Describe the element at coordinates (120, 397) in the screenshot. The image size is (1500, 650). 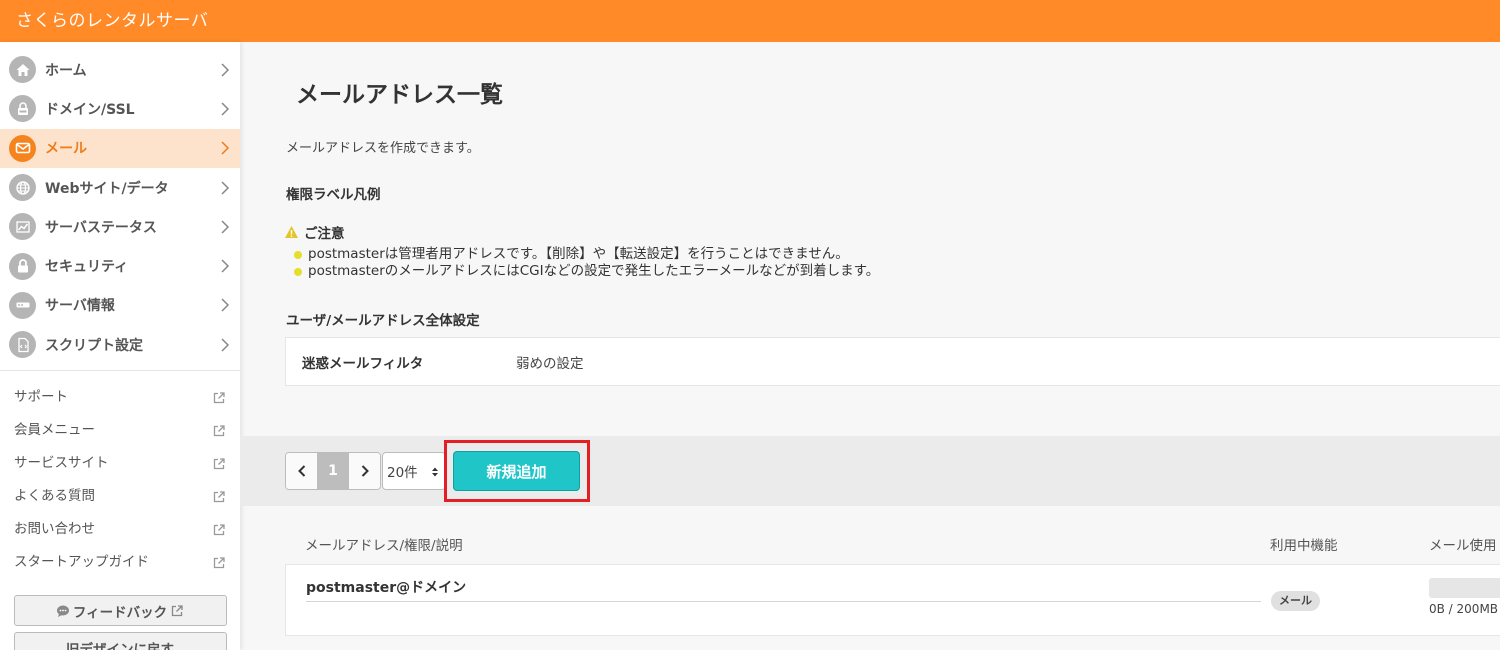
I see `link-support: サポート` at that location.